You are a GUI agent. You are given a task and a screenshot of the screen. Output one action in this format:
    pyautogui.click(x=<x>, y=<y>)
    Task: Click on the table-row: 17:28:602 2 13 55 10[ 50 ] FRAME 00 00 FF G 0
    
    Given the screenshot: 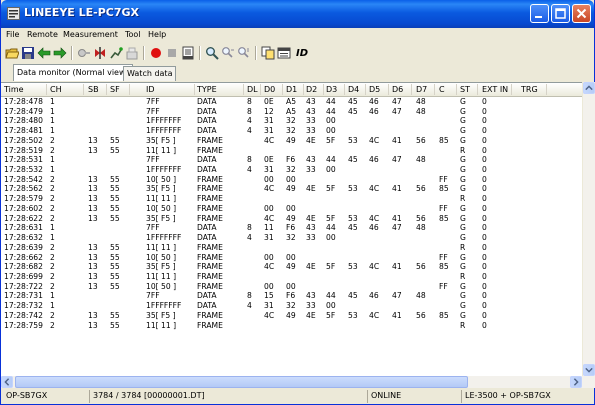 What is the action you would take?
    pyautogui.click(x=291, y=209)
    